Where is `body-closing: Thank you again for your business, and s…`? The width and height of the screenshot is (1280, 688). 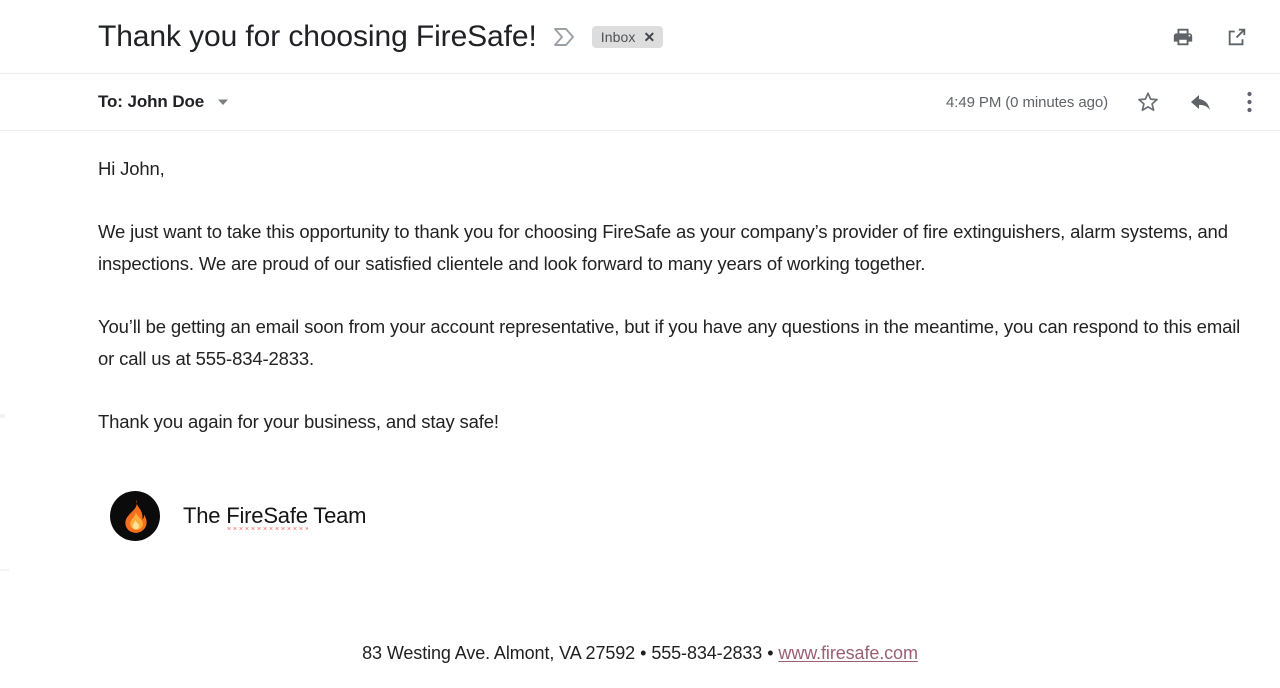
body-closing: Thank you again for your business, and s… is located at coordinates (298, 421).